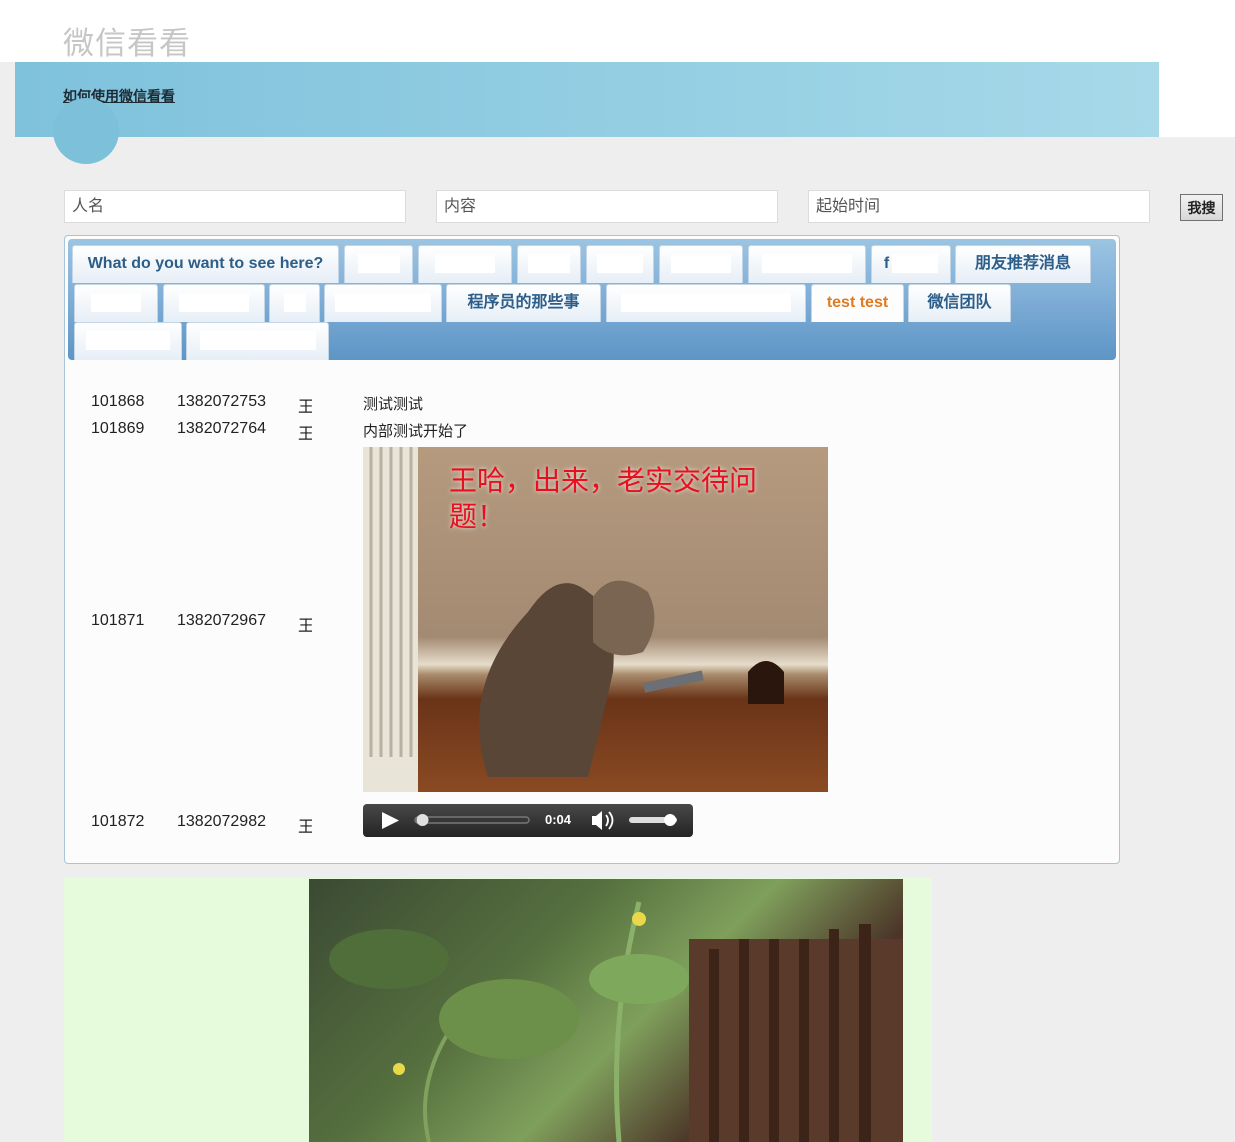 The height and width of the screenshot is (1142, 1235). I want to click on message-time: 1382072982, so click(221, 821).